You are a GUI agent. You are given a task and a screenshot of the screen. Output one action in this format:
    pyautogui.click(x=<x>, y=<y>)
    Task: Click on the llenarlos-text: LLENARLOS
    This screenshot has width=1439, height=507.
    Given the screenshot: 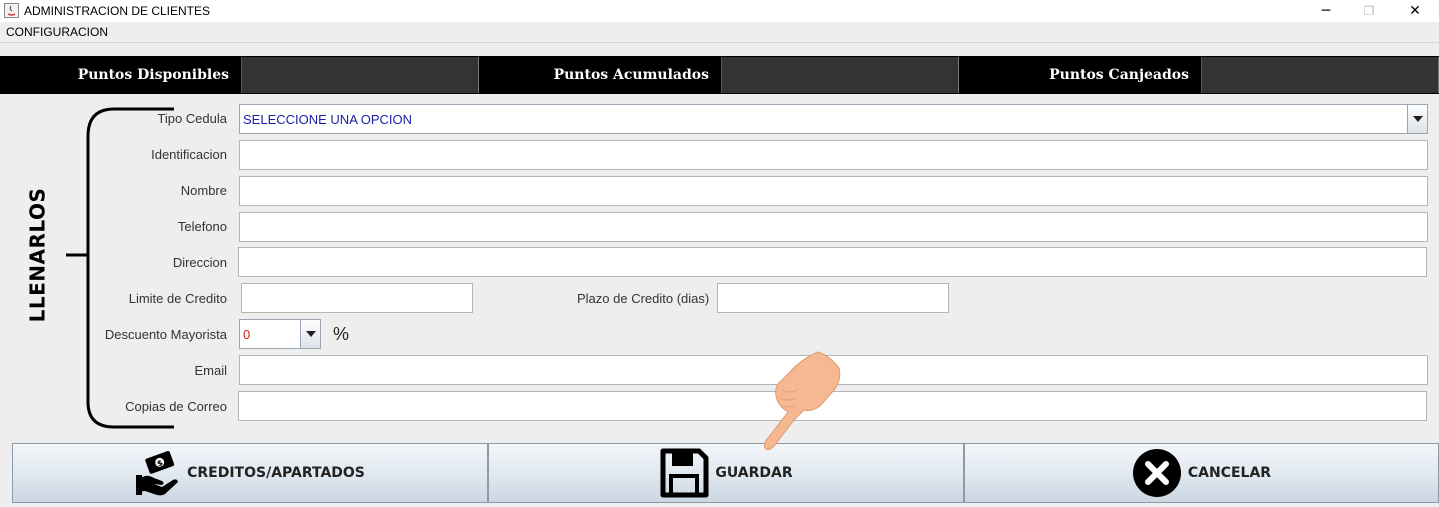 What is the action you would take?
    pyautogui.click(x=37, y=255)
    